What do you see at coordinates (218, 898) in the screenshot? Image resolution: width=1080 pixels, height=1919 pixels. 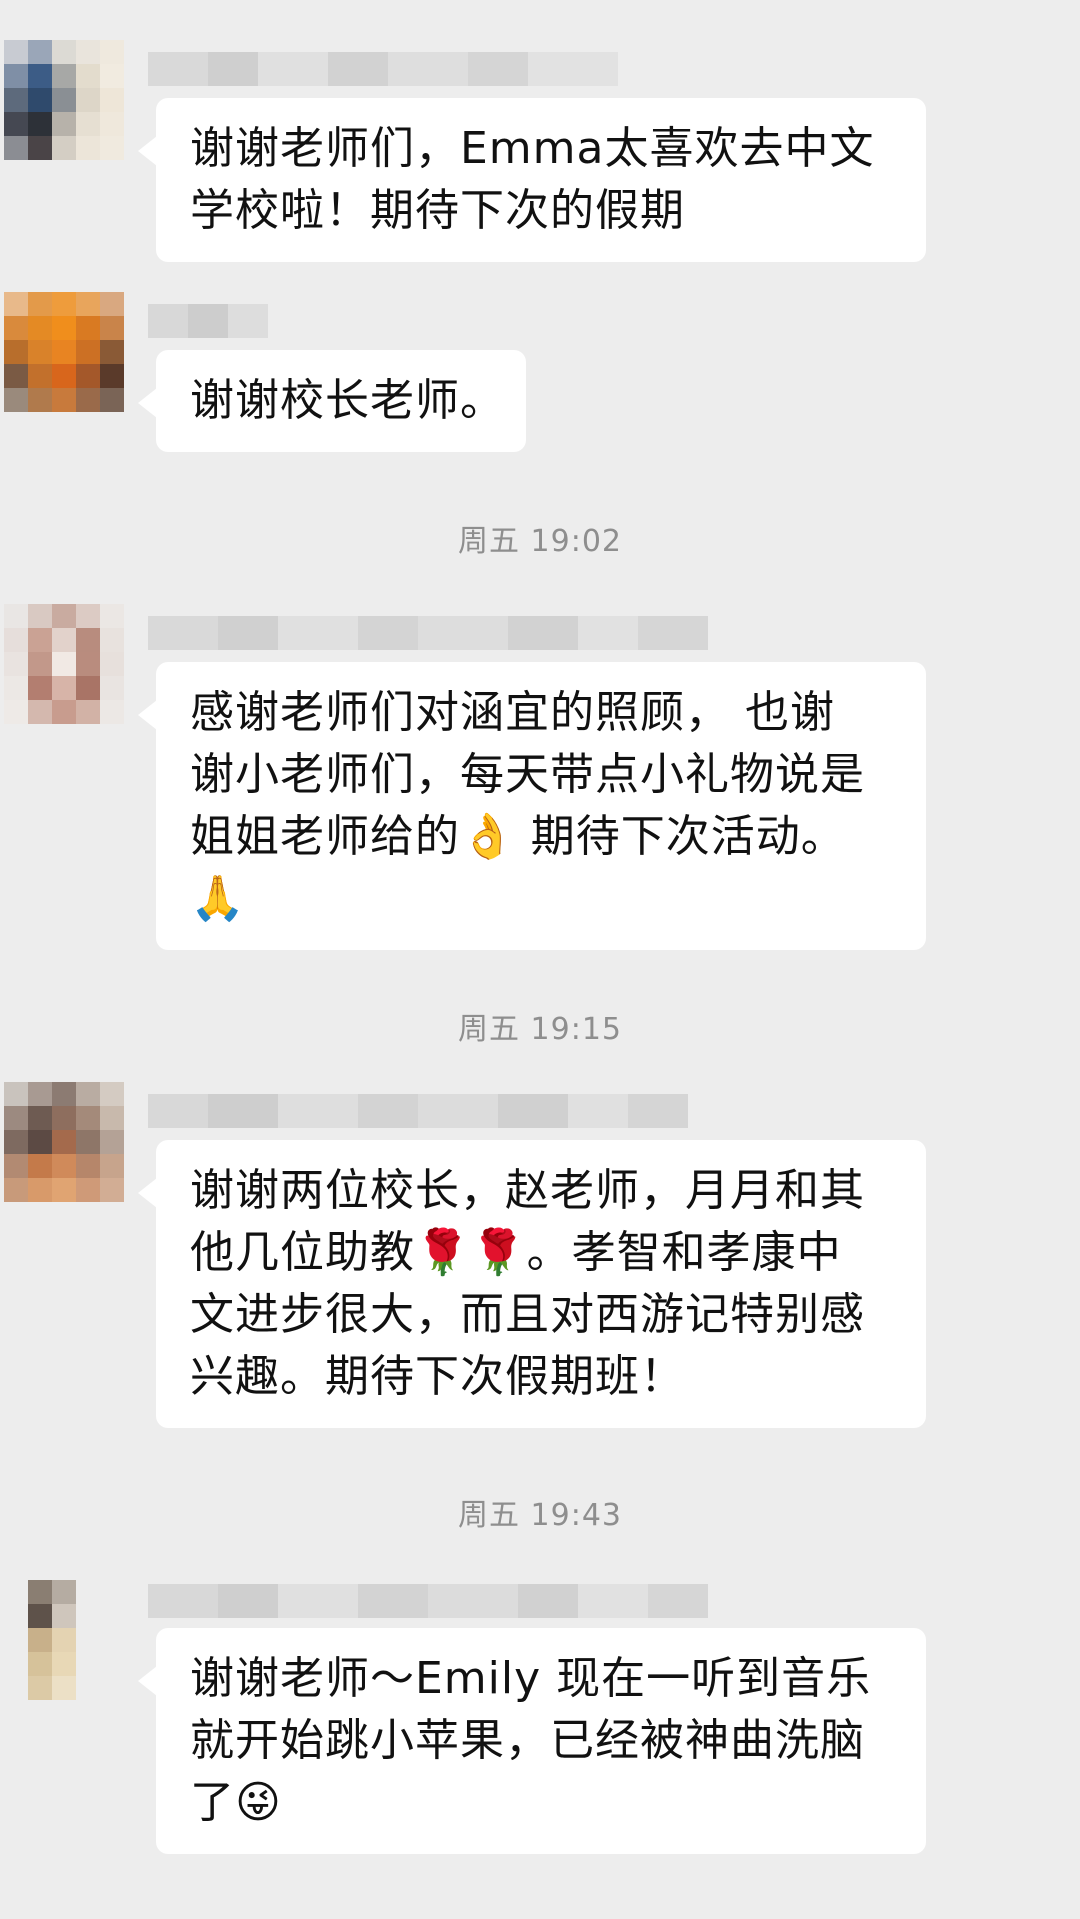 I see `message-text: 🙏` at bounding box center [218, 898].